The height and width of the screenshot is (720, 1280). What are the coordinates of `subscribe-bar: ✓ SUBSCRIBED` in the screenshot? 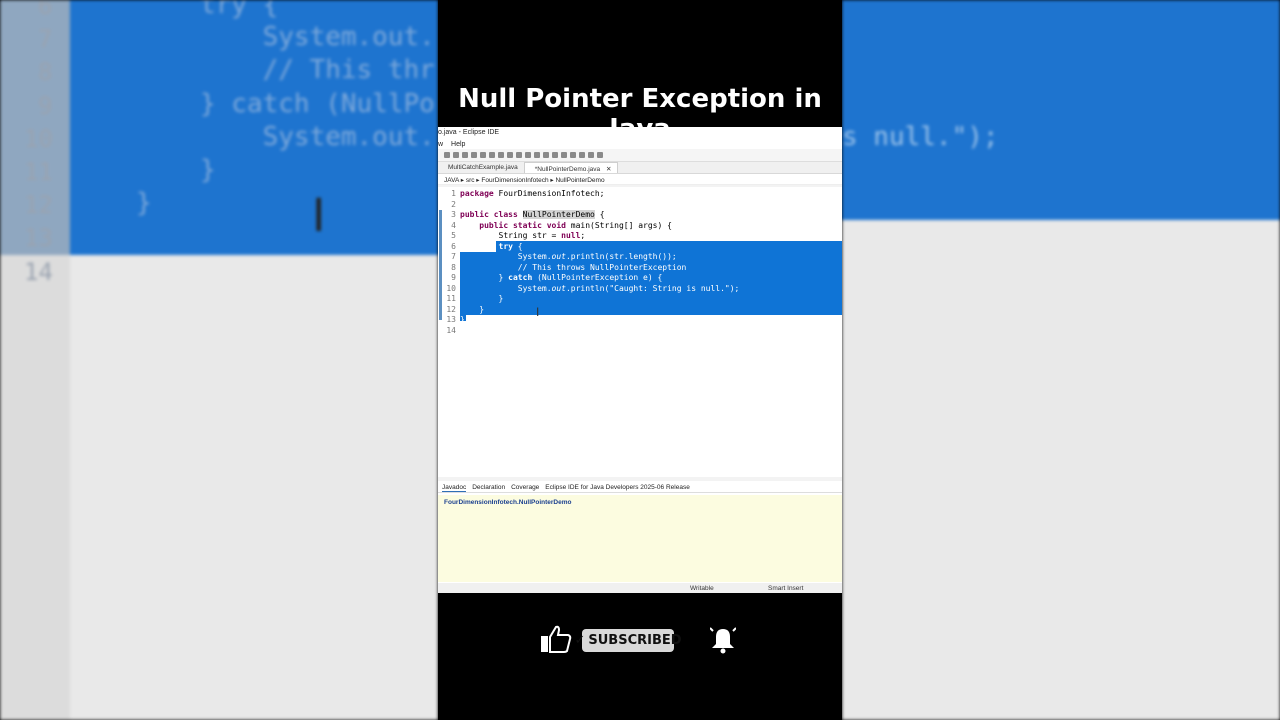 It's located at (640, 640).